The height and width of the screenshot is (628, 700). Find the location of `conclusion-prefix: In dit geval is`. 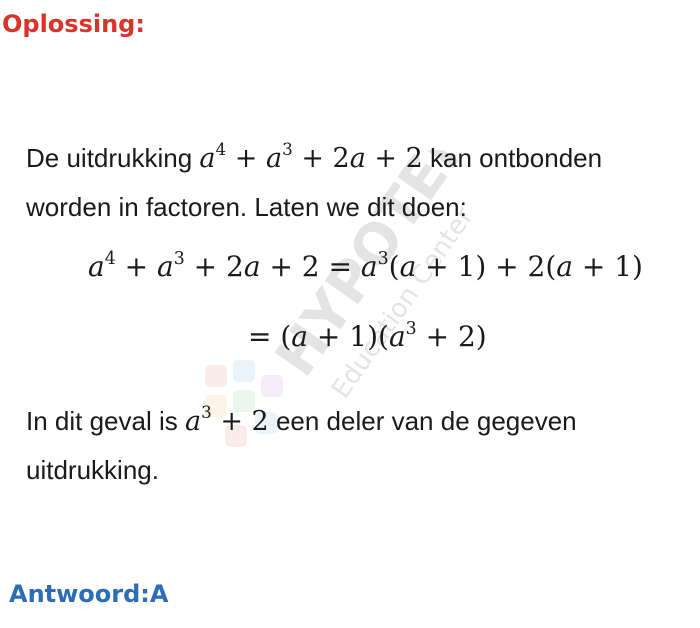

conclusion-prefix: In dit geval is is located at coordinates (105, 421).